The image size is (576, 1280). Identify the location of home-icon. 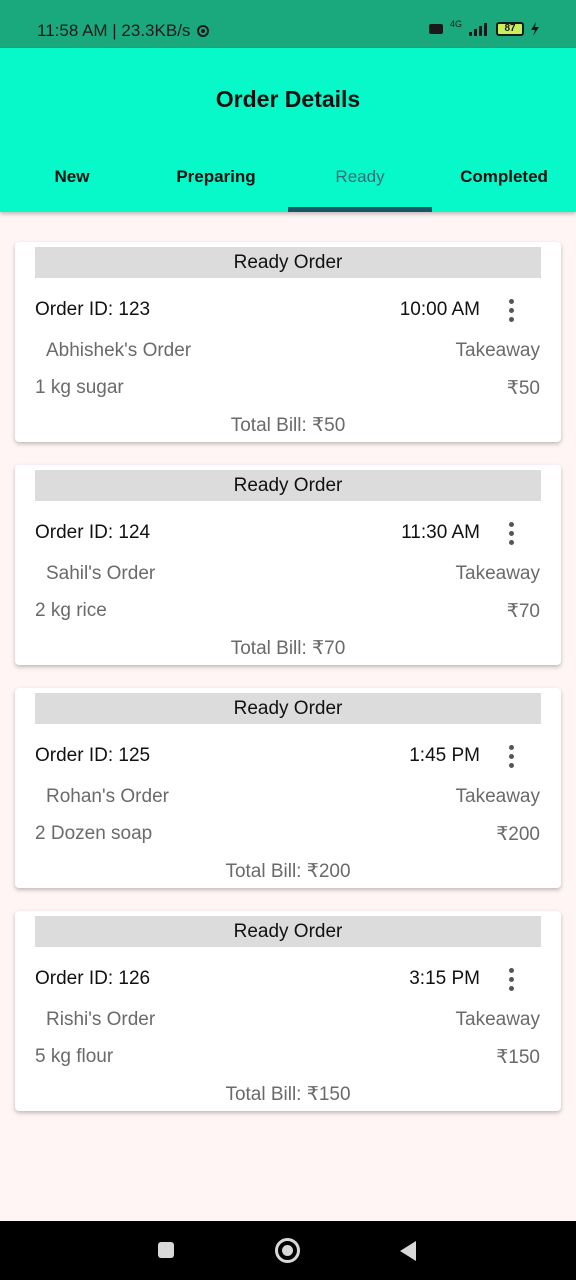
(288, 1250).